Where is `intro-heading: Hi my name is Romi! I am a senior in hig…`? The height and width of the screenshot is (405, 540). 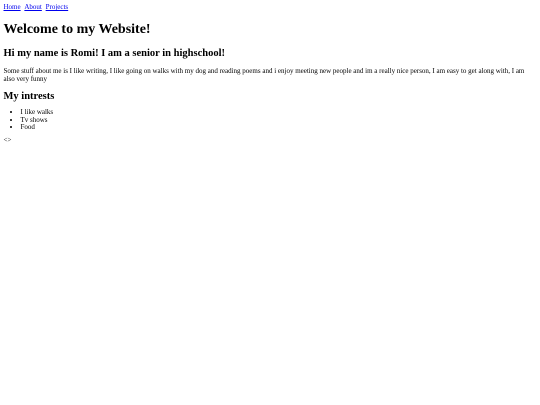
intro-heading: Hi my name is Romi! I am a senior in hig… is located at coordinates (114, 53).